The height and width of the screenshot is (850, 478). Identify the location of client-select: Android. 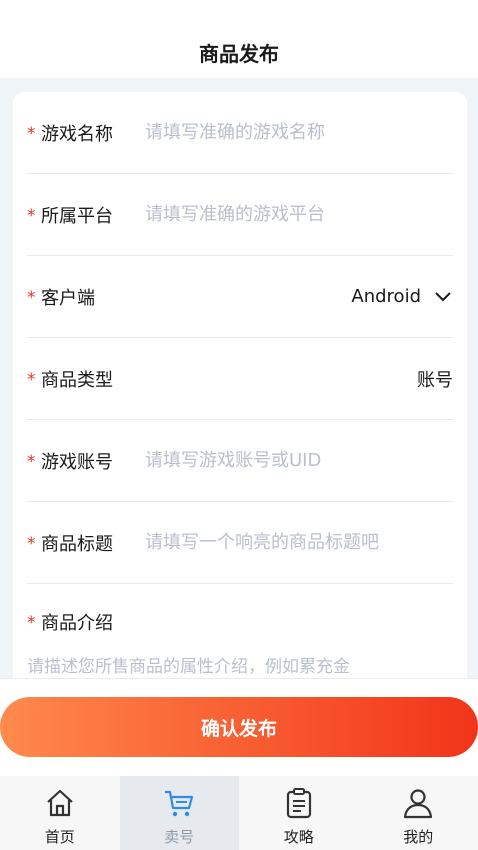
(402, 296).